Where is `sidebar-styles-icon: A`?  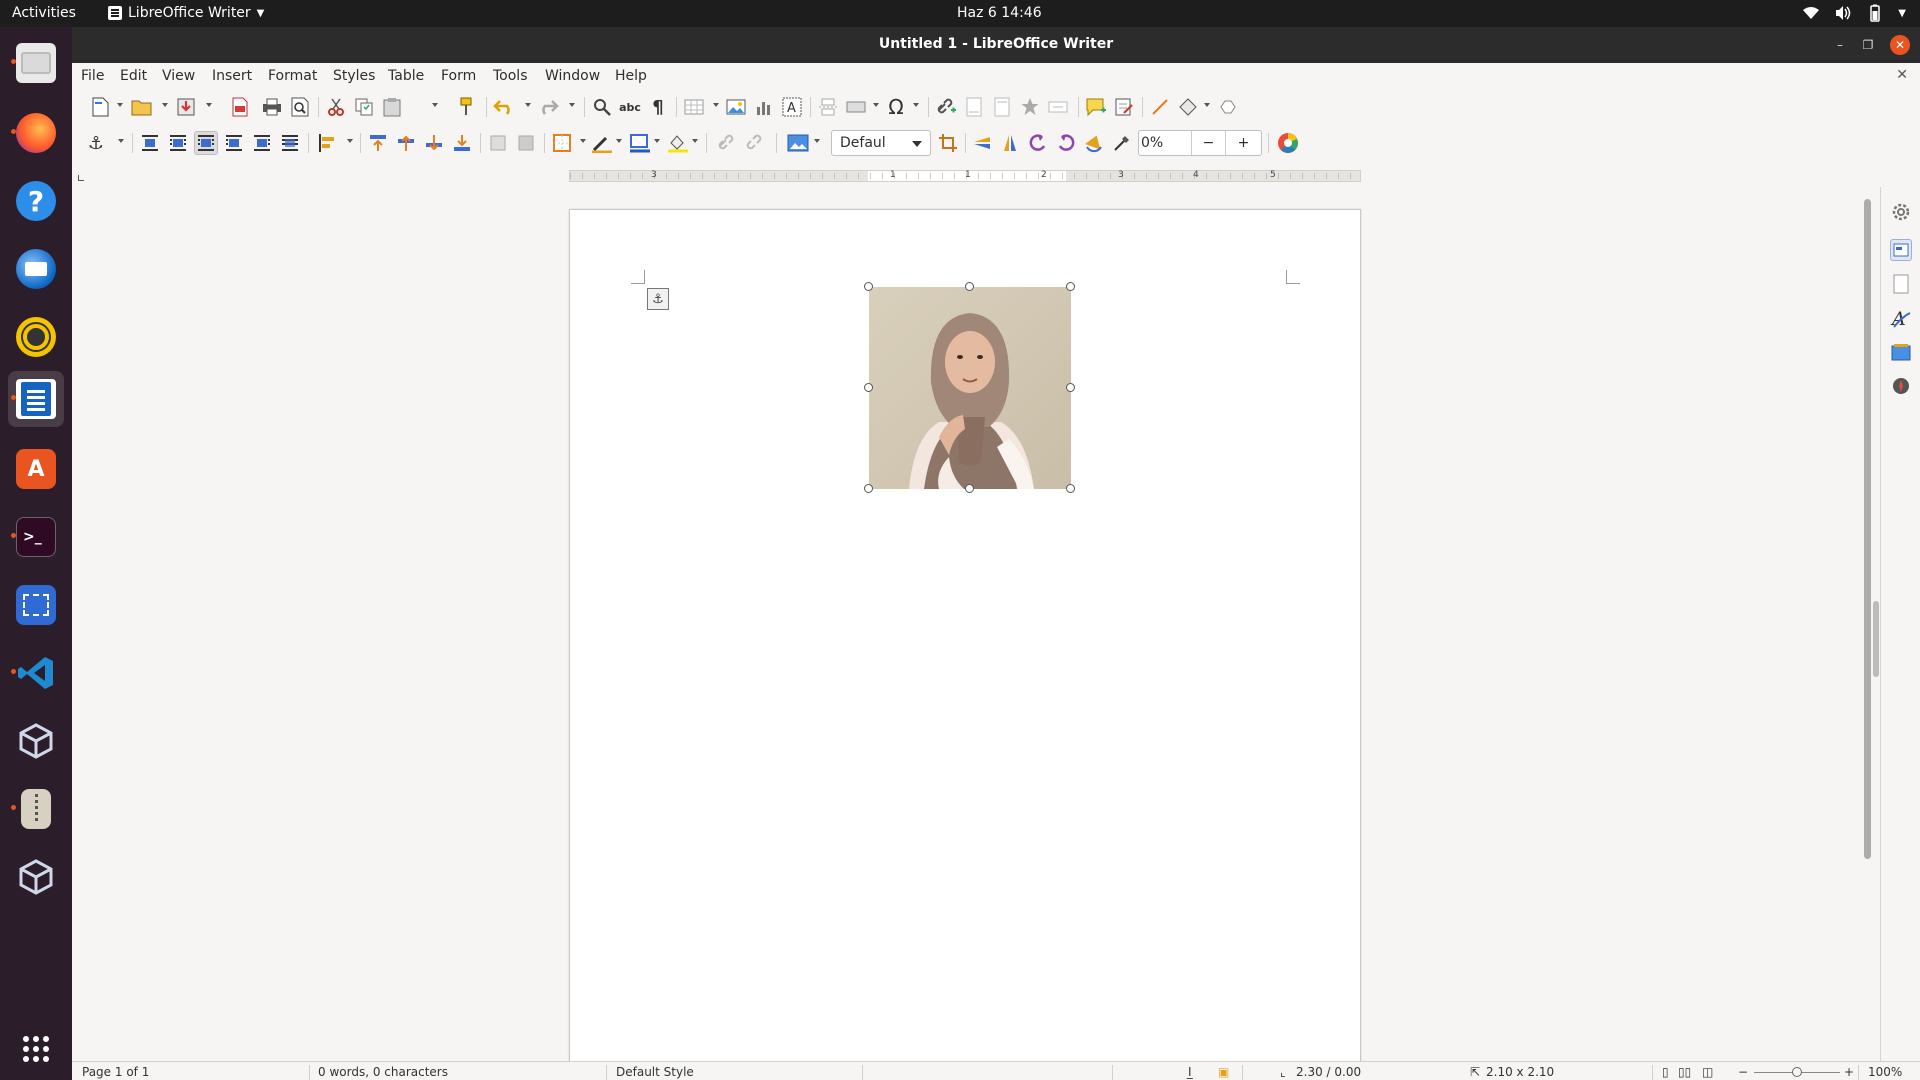 sidebar-styles-icon: A is located at coordinates (1901, 318).